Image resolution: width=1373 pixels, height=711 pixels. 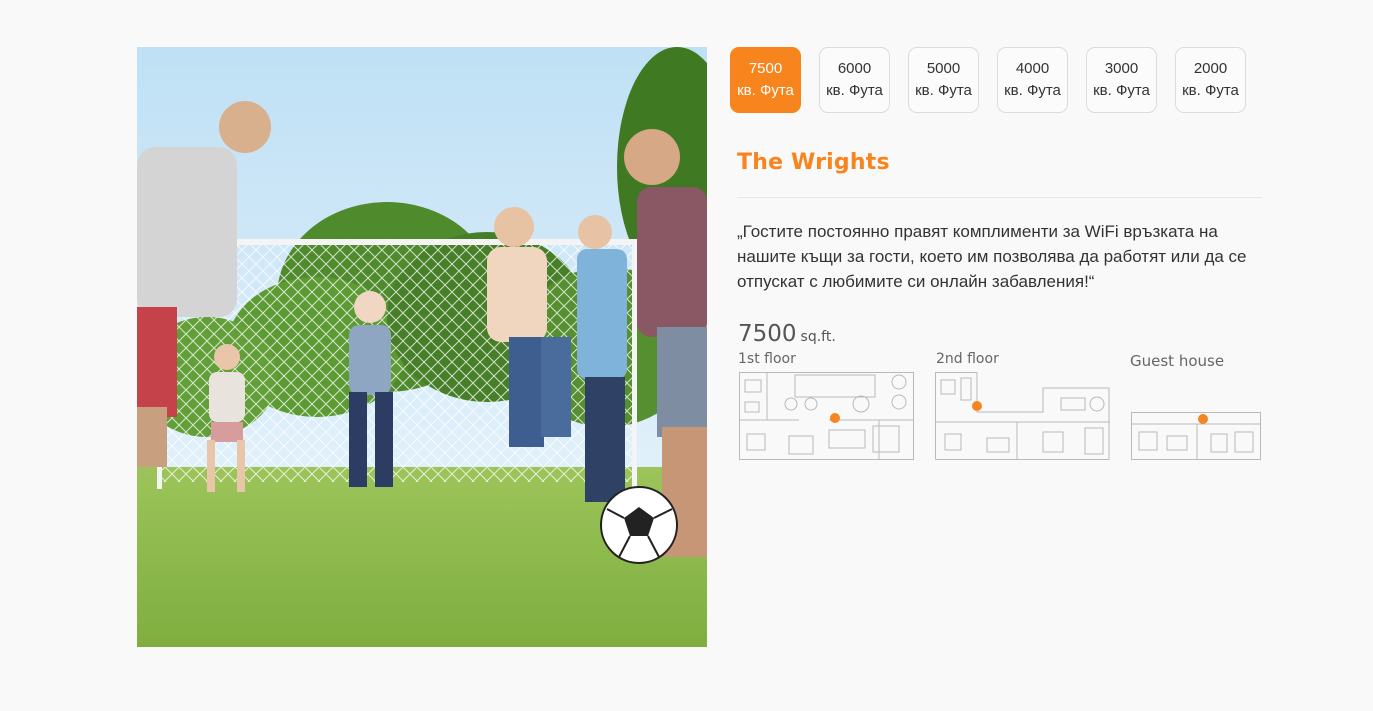 What do you see at coordinates (765, 68) in the screenshot?
I see `tab-number: 7500` at bounding box center [765, 68].